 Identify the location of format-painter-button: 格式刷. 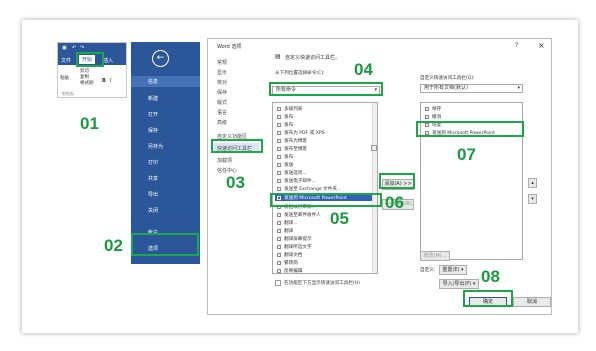
(87, 83).